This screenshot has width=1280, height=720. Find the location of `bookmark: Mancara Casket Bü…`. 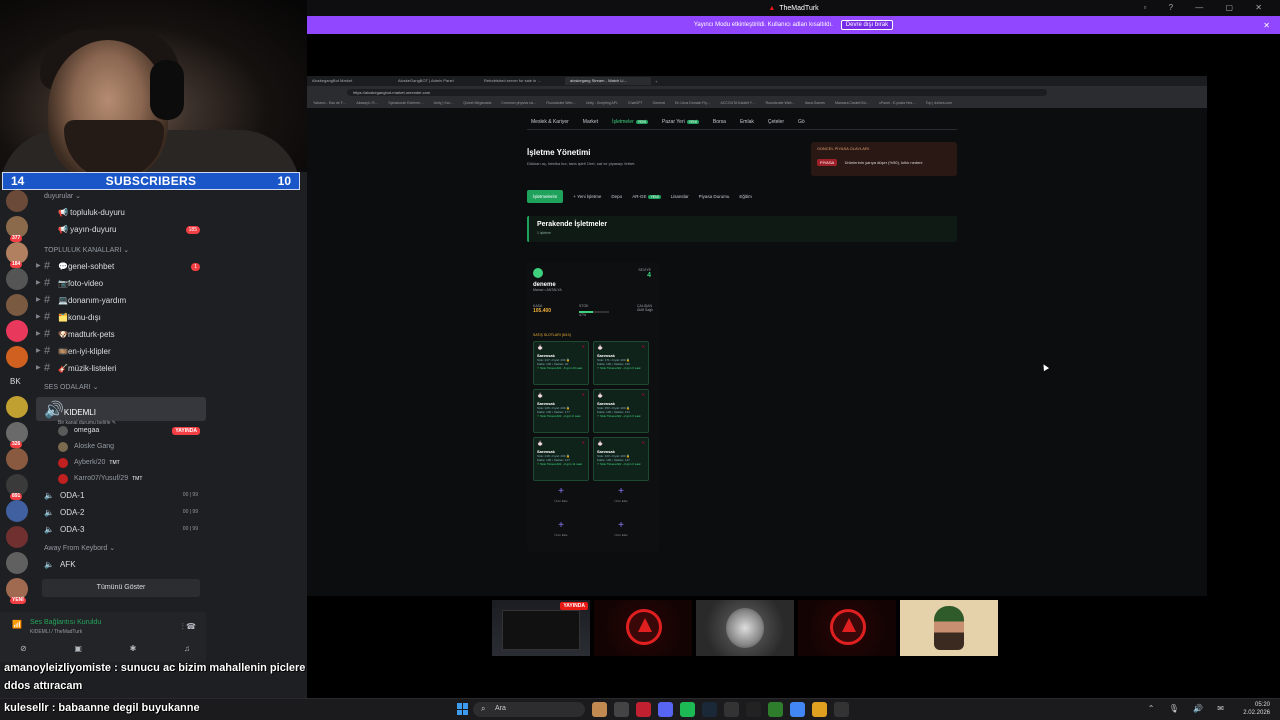

bookmark: Mancara Casket Bü… is located at coordinates (852, 103).